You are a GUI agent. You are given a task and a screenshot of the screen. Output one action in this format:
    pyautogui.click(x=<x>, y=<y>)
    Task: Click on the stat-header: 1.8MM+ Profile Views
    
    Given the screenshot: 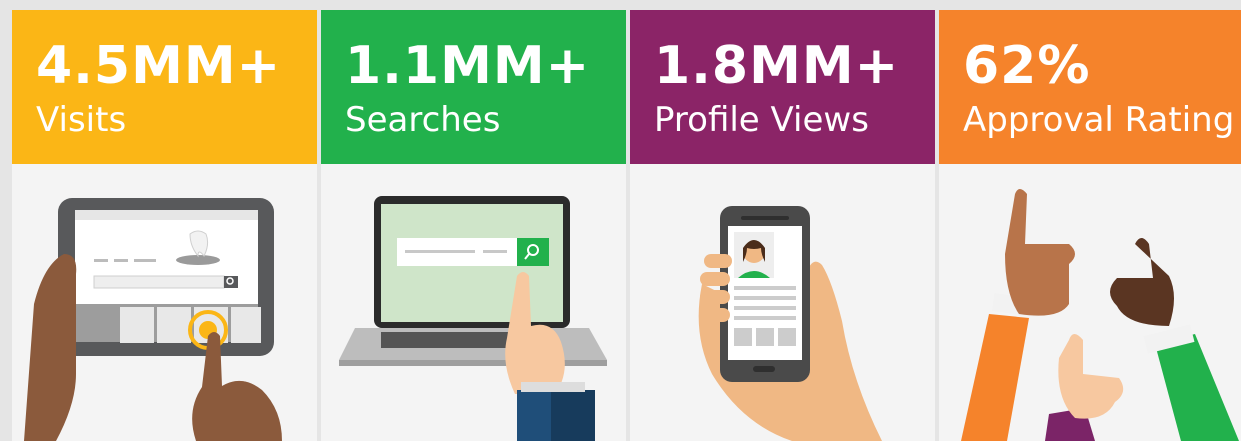 What is the action you would take?
    pyautogui.click(x=782, y=87)
    